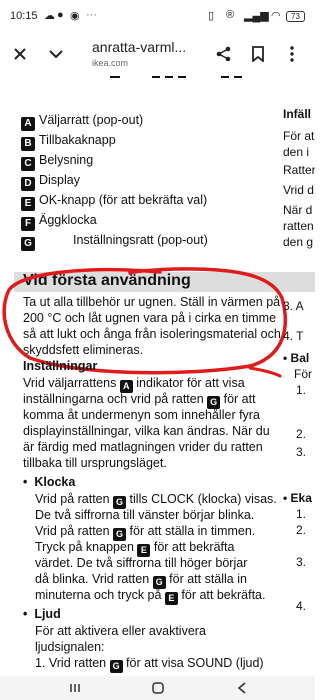 Image resolution: width=320 pixels, height=700 pixels. What do you see at coordinates (293, 336) in the screenshot?
I see `right-col-text: 4. T` at bounding box center [293, 336].